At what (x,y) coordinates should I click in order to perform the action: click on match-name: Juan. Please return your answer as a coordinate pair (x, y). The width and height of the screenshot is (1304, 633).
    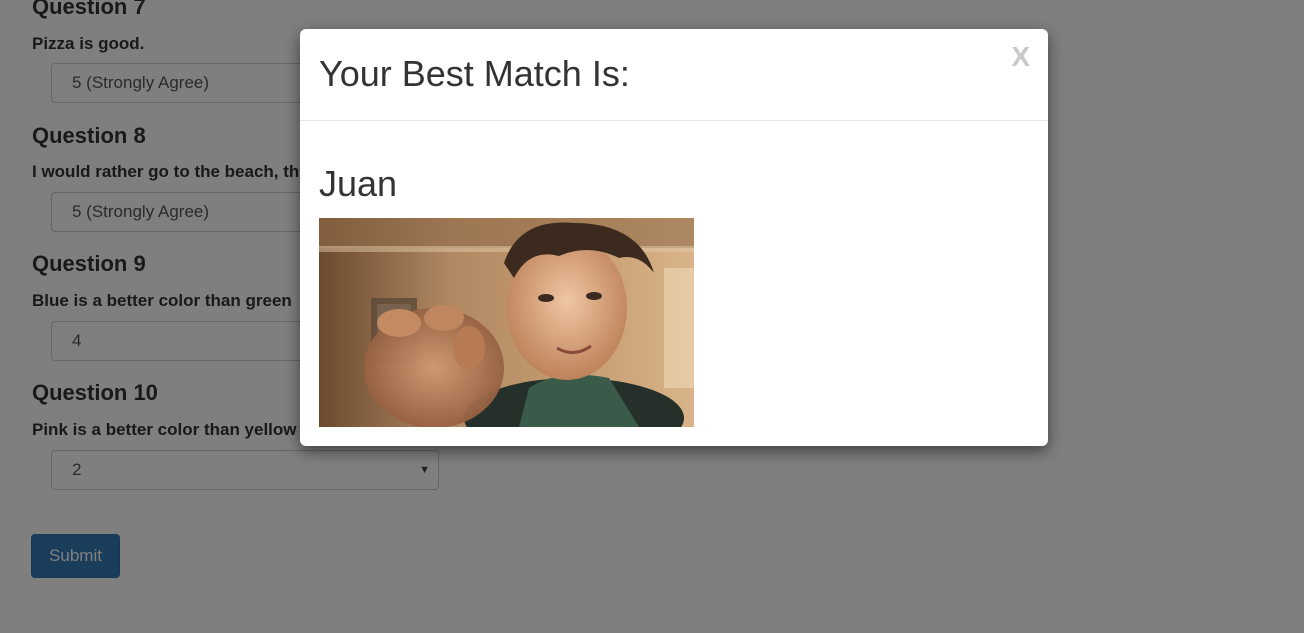
    Looking at the image, I should click on (358, 183).